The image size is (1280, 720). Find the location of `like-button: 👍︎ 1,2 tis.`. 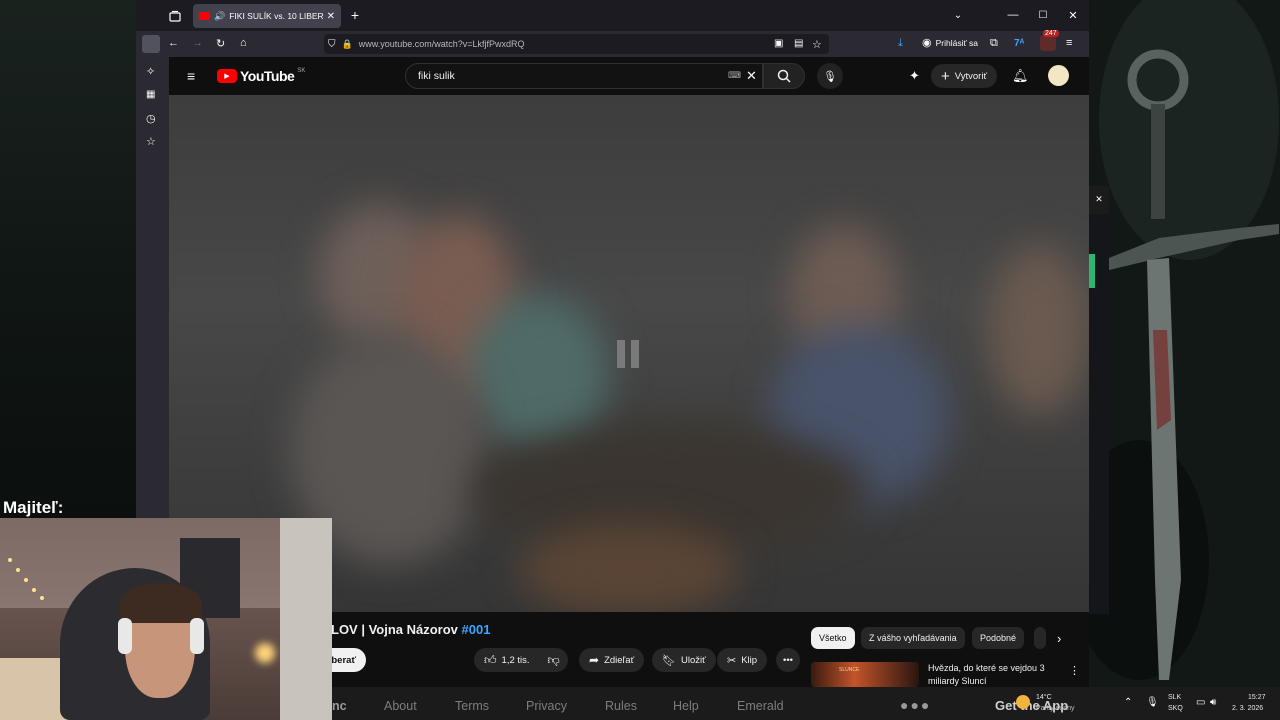

like-button: 👍︎ 1,2 tis. is located at coordinates (507, 660).